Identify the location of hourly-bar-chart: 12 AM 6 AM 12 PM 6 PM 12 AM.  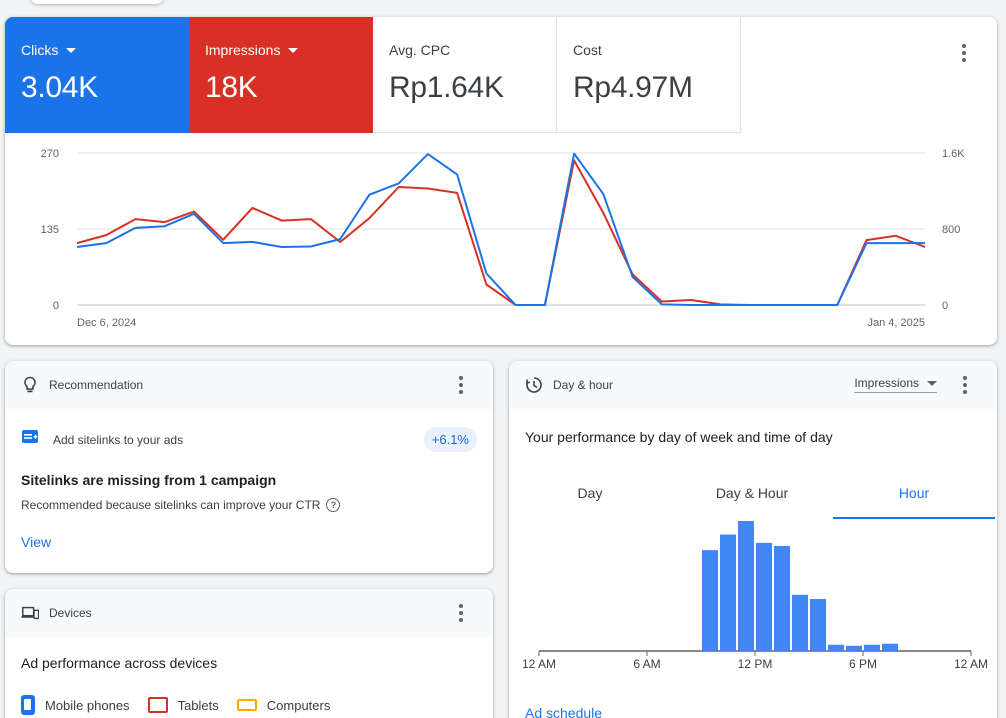
(755, 596).